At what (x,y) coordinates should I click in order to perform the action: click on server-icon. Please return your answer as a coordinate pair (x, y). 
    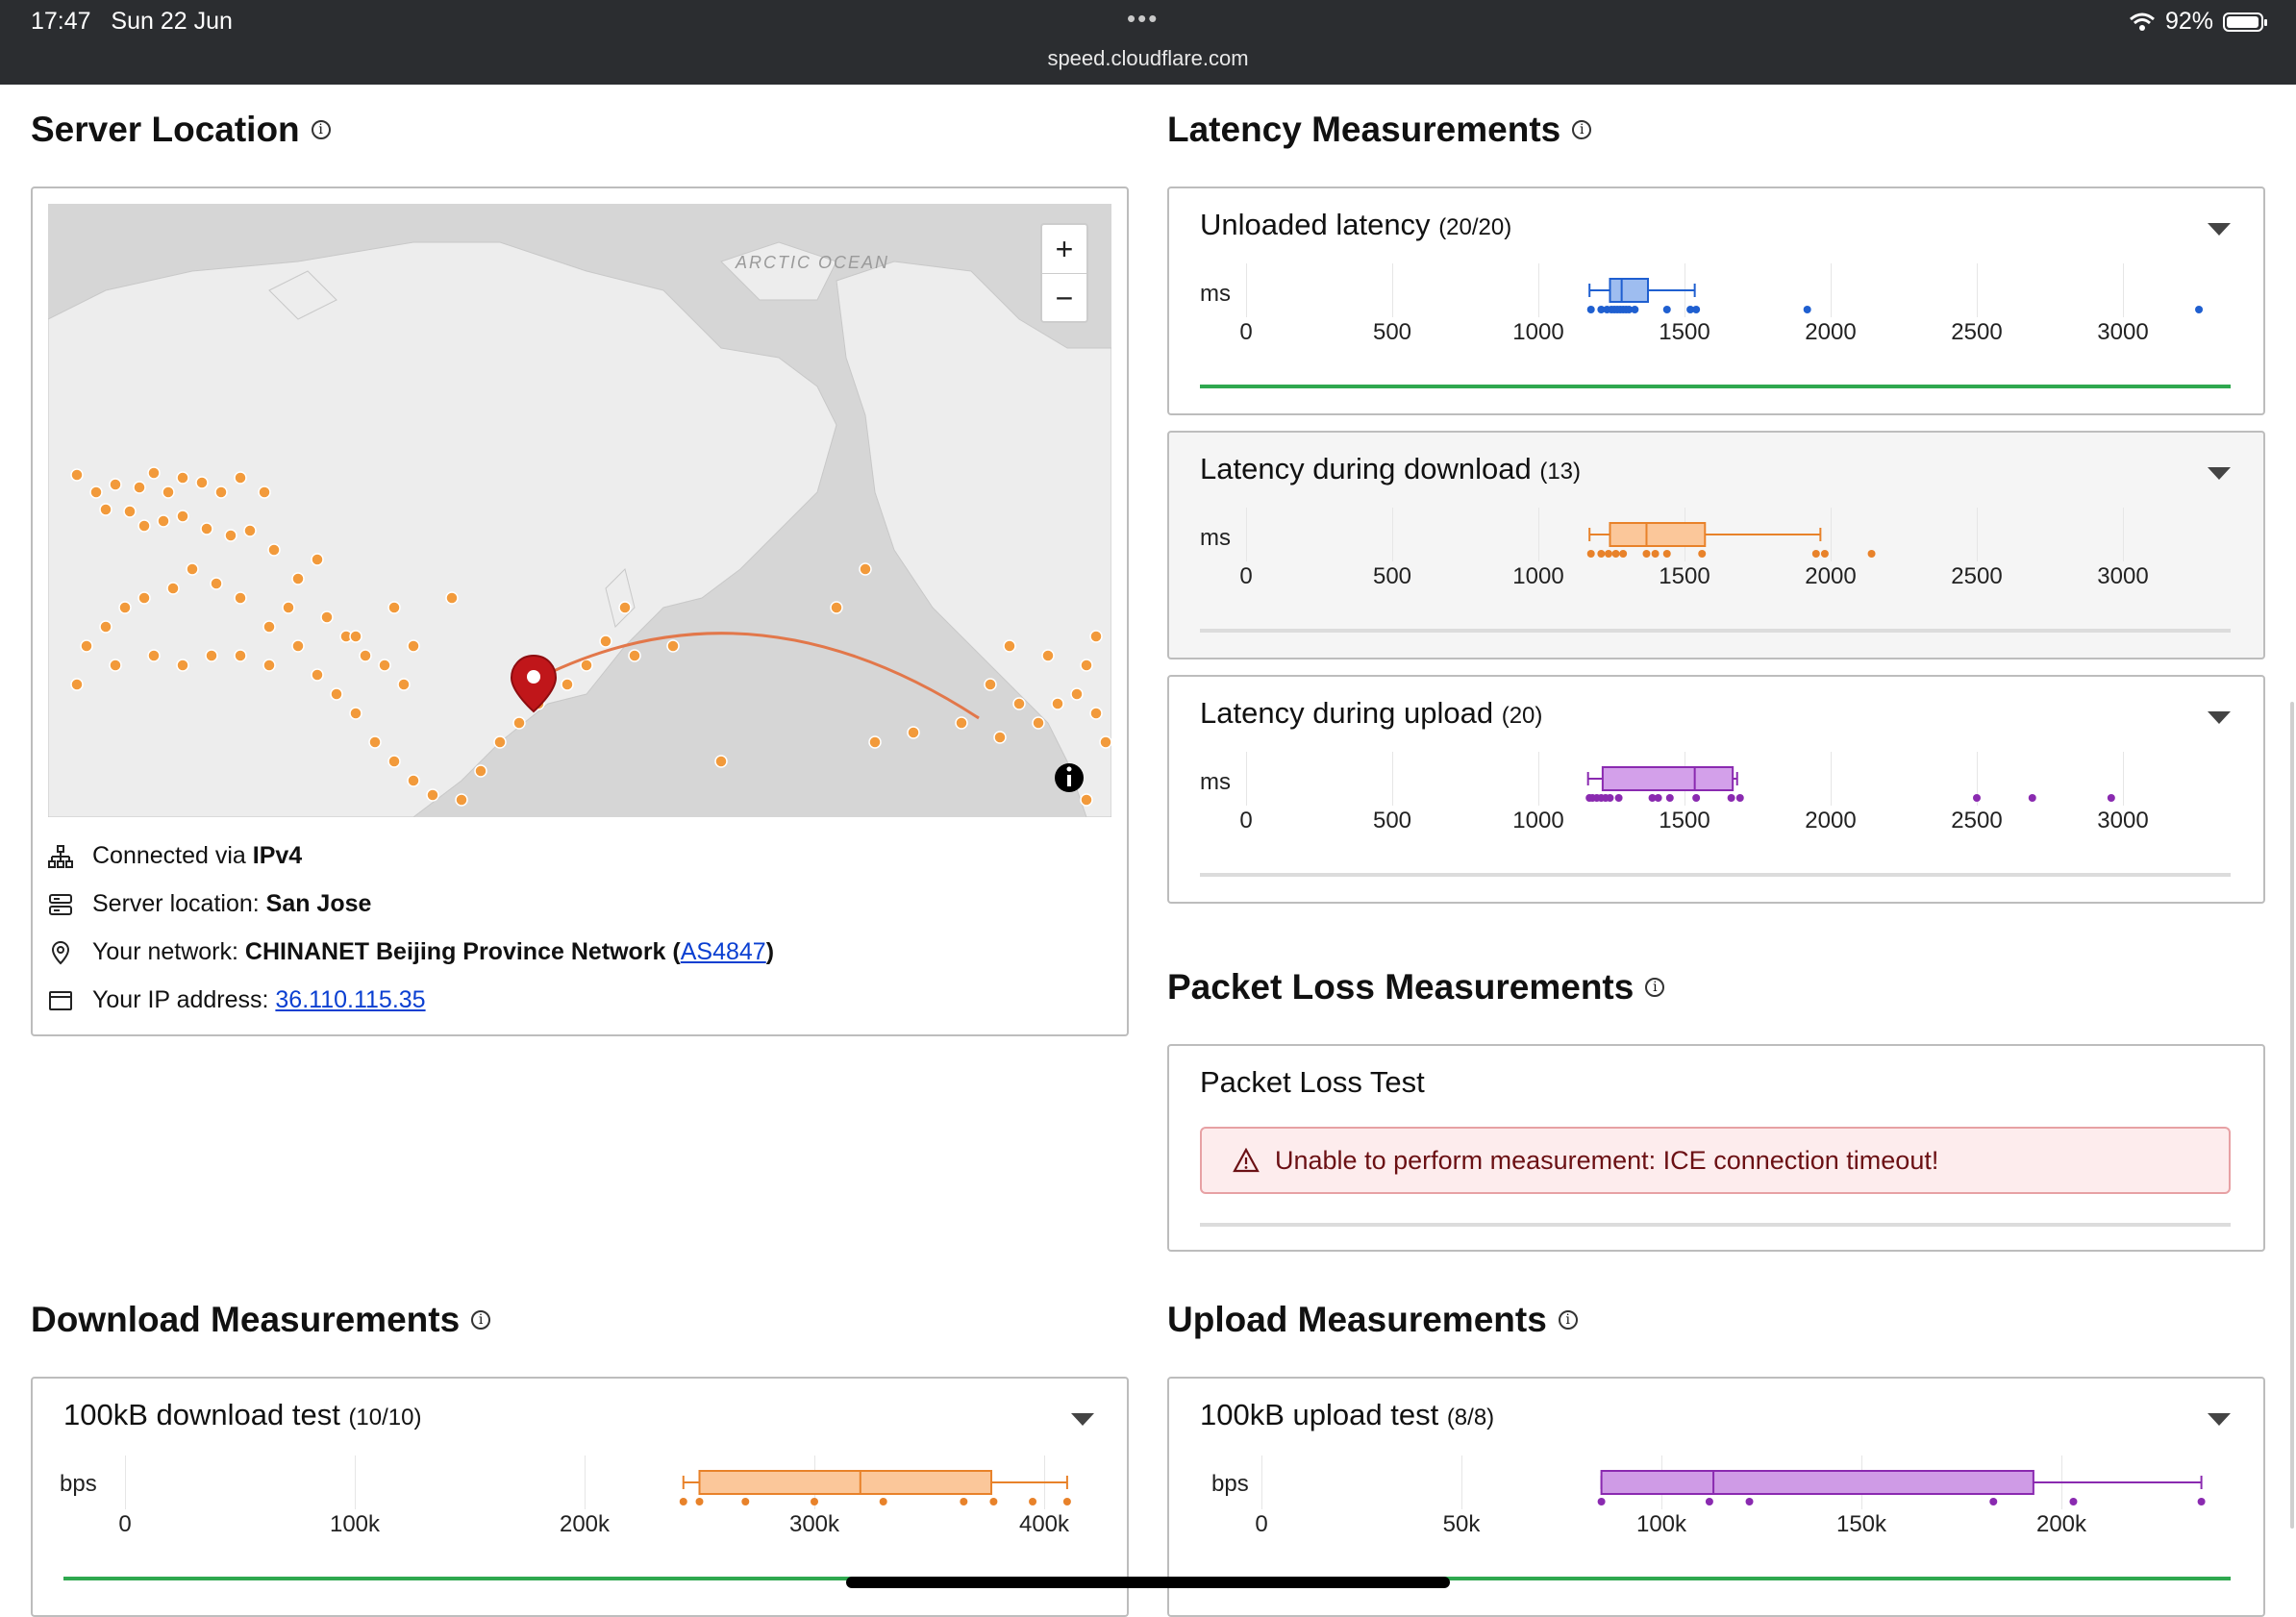
    Looking at the image, I should click on (60, 904).